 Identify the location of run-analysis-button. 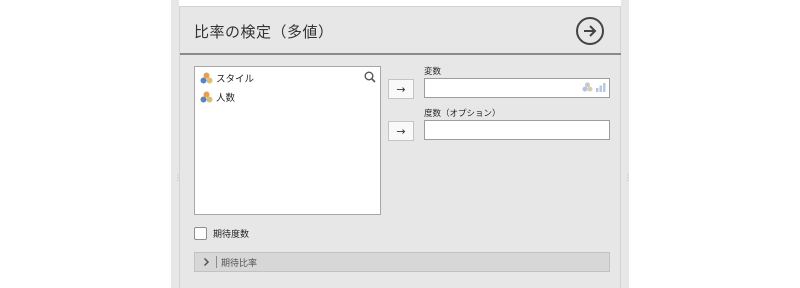
(590, 31).